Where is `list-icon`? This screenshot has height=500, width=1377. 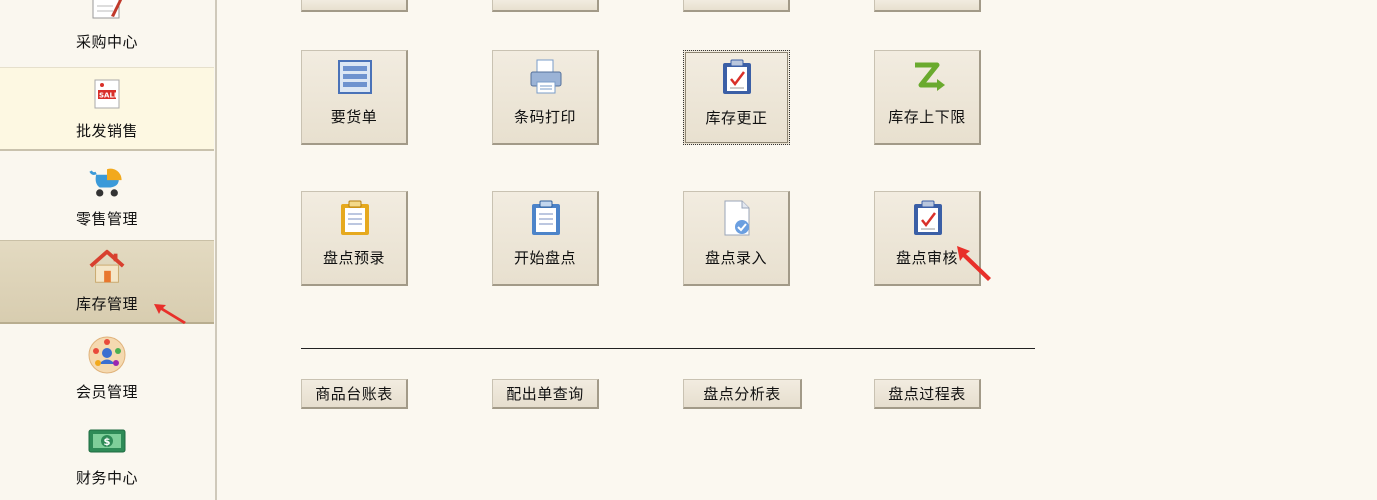 list-icon is located at coordinates (355, 77).